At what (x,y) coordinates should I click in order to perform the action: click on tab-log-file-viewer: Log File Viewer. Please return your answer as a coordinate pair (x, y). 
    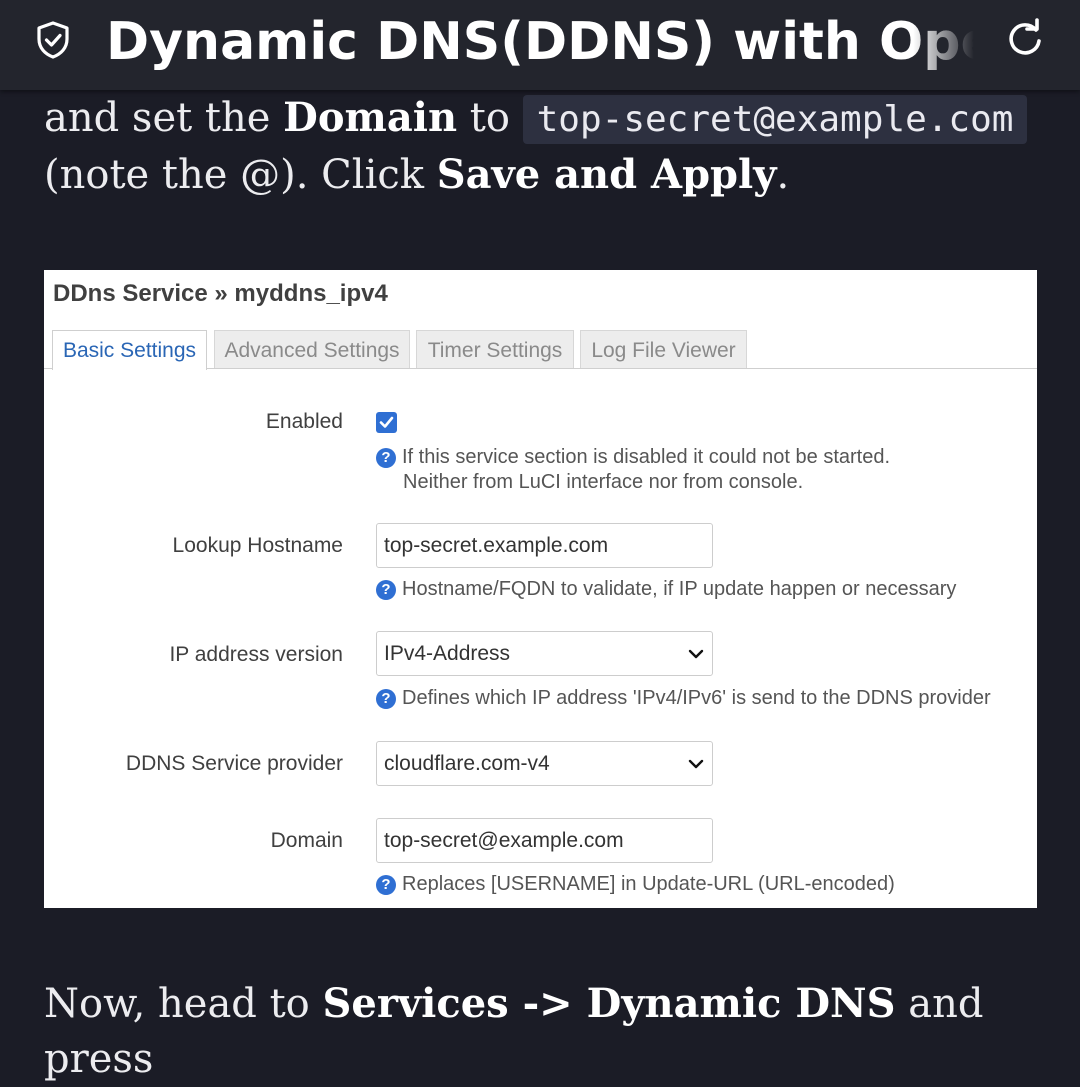
    Looking at the image, I should click on (663, 349).